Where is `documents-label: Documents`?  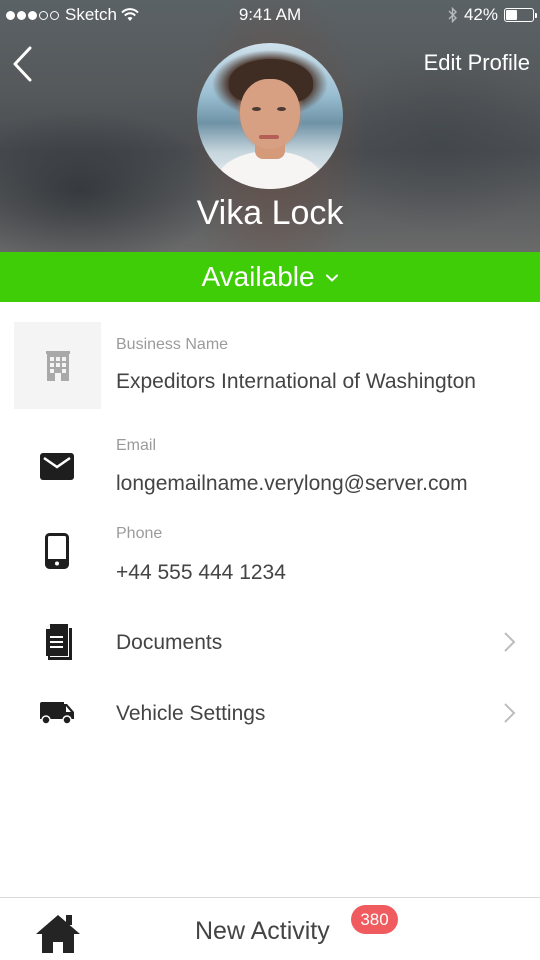 documents-label: Documents is located at coordinates (169, 642).